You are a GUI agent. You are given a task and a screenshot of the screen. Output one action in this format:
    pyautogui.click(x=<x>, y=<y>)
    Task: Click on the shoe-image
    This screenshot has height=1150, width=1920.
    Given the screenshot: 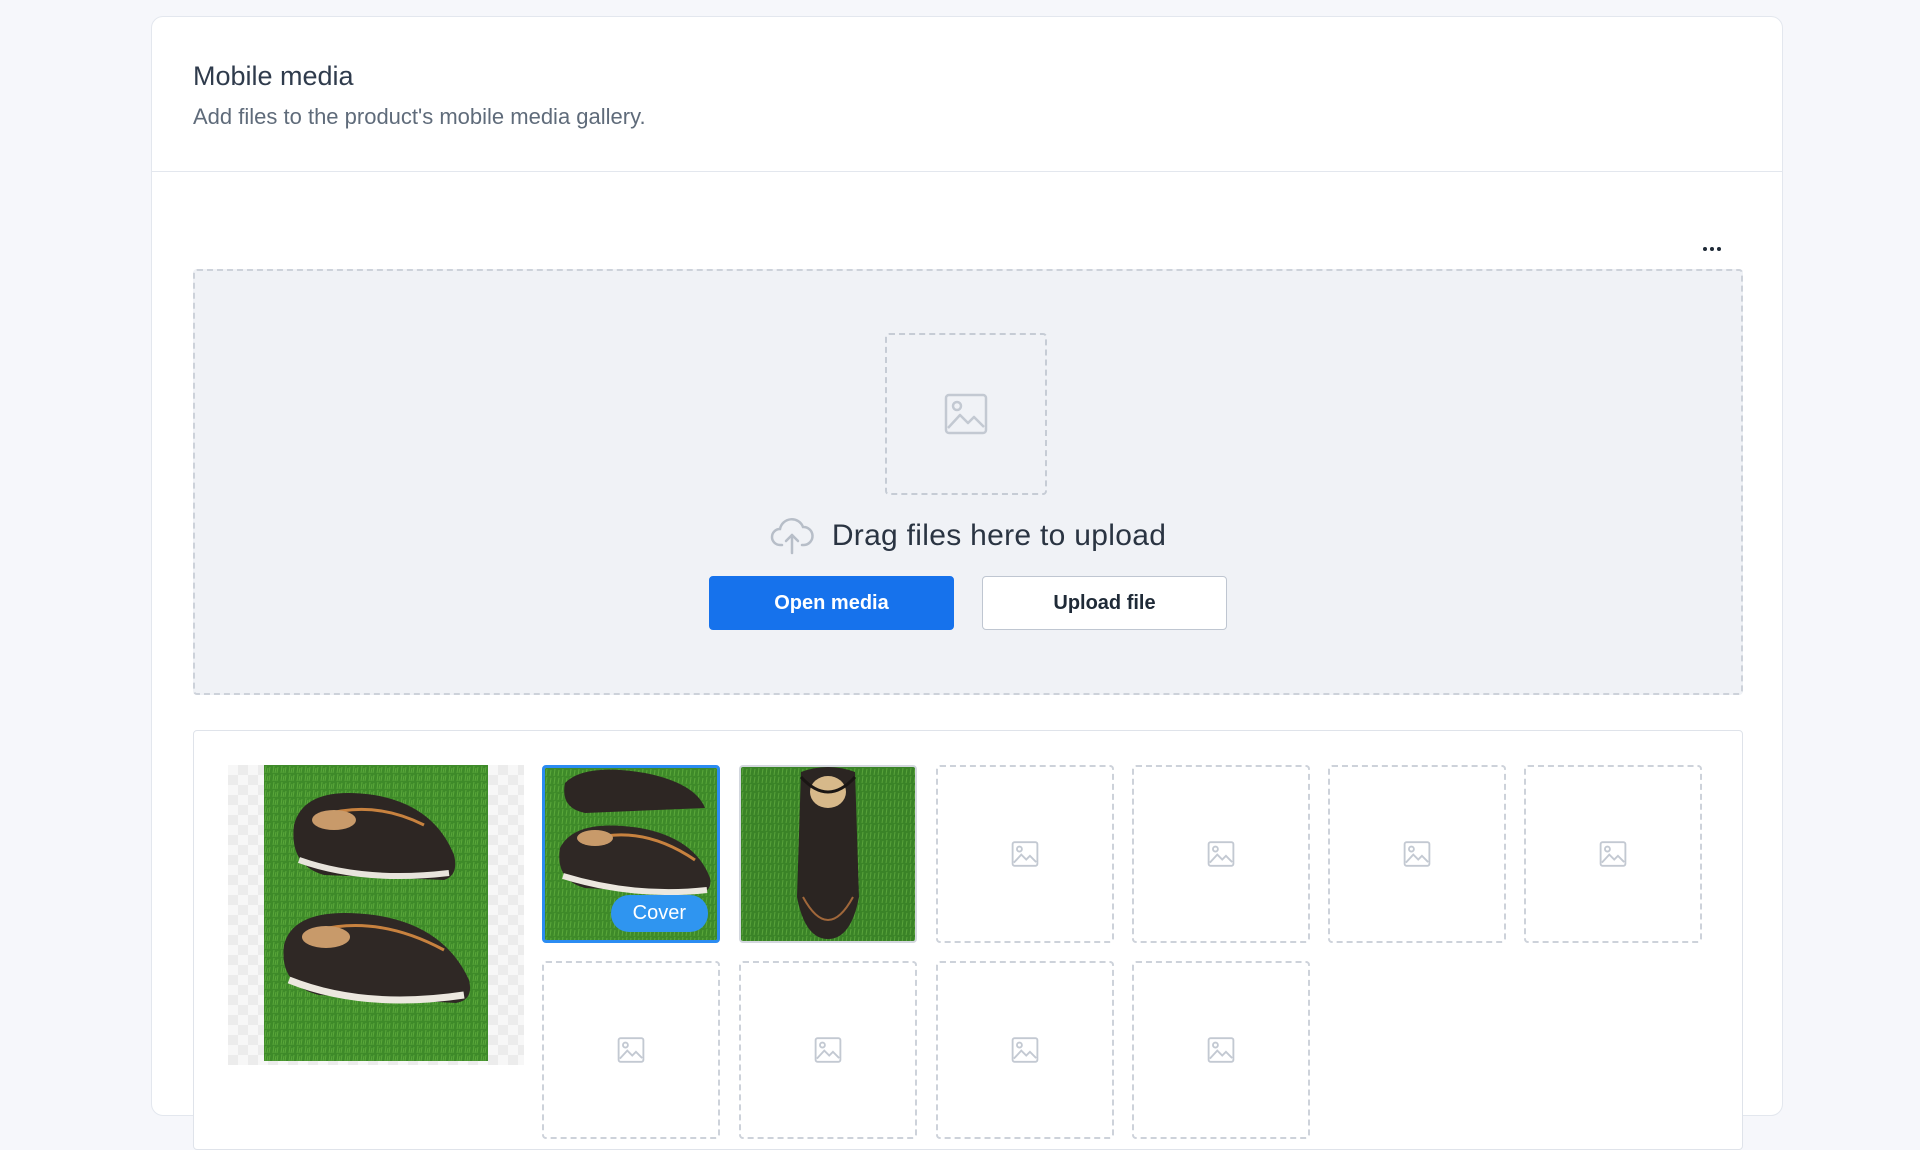 What is the action you would take?
    pyautogui.click(x=828, y=854)
    